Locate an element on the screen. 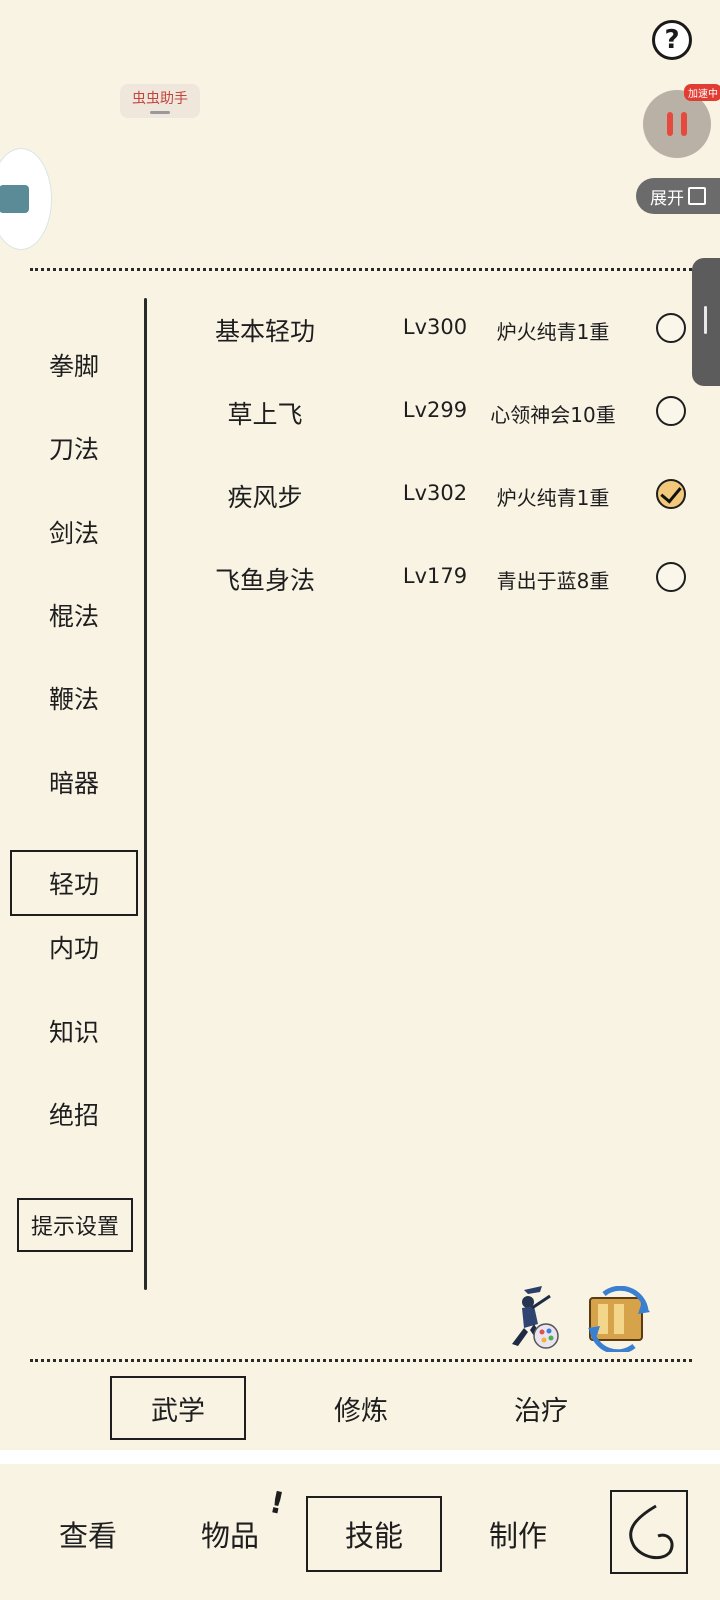 The image size is (720, 1600). nav-view: 查看 is located at coordinates (88, 1534).